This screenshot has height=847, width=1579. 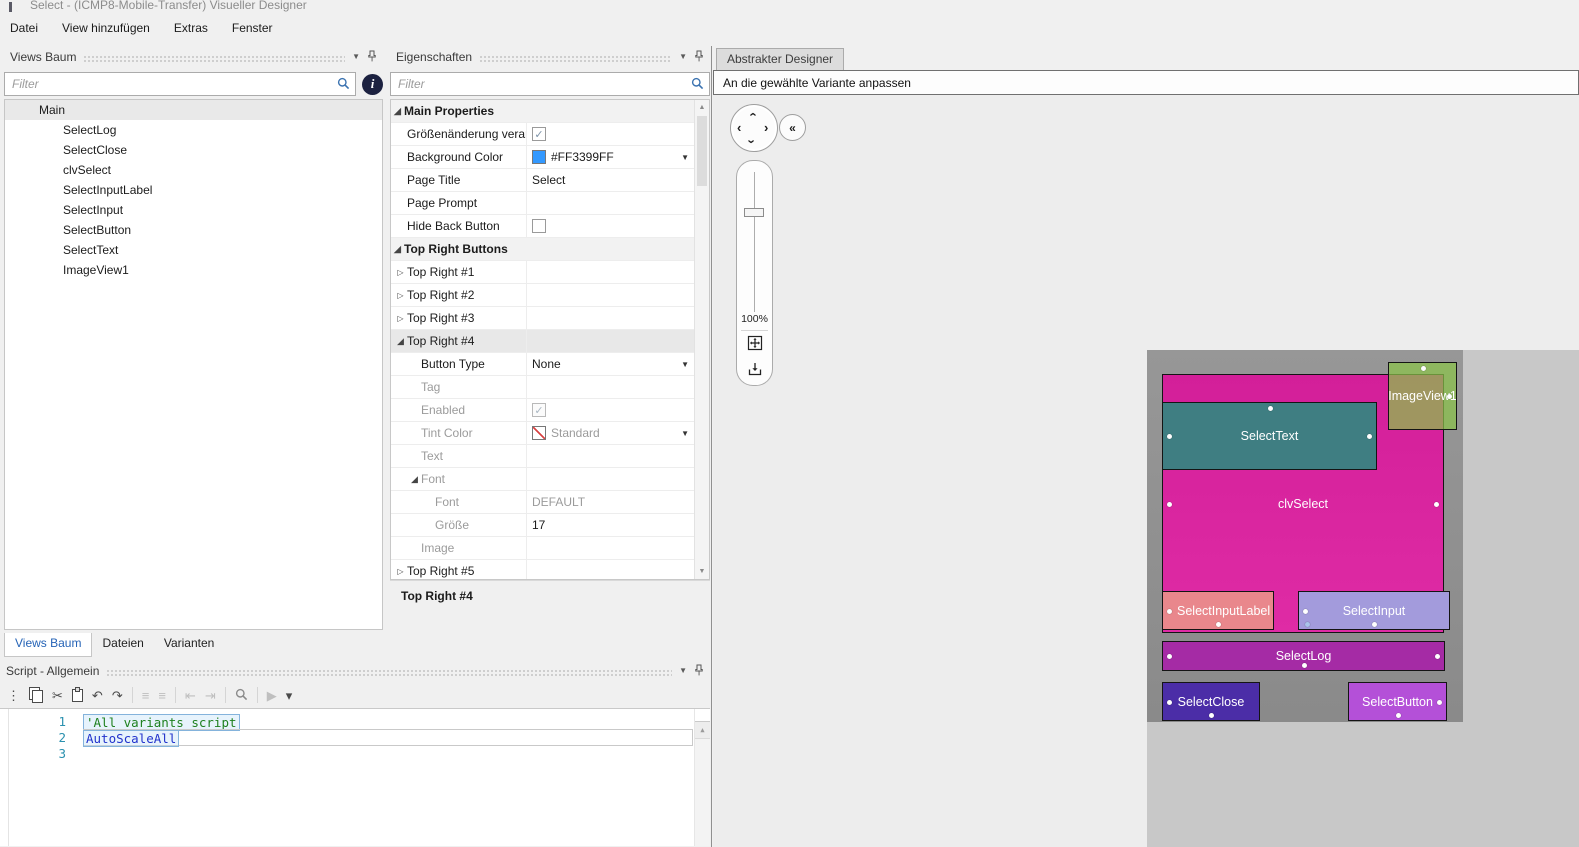 What do you see at coordinates (610, 180) in the screenshot?
I see `property-value: Select` at bounding box center [610, 180].